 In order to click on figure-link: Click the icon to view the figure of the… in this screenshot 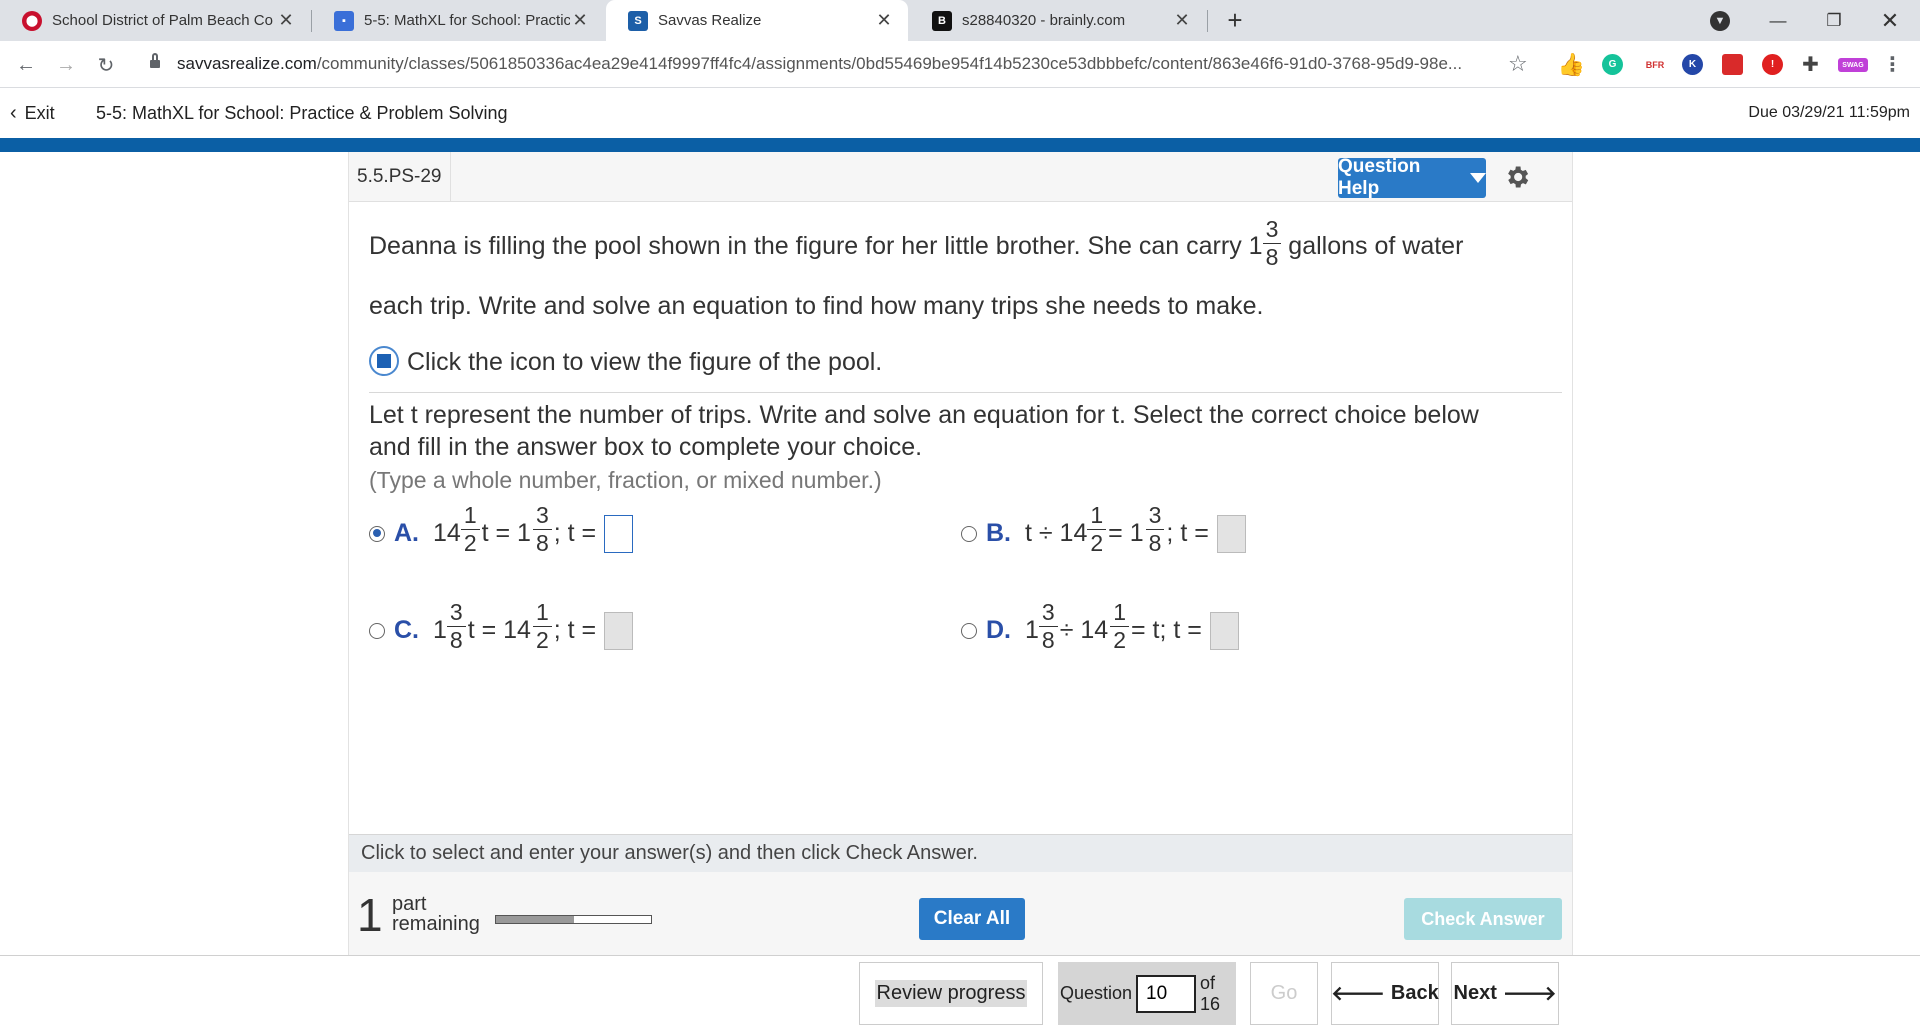, I will do `click(626, 362)`.